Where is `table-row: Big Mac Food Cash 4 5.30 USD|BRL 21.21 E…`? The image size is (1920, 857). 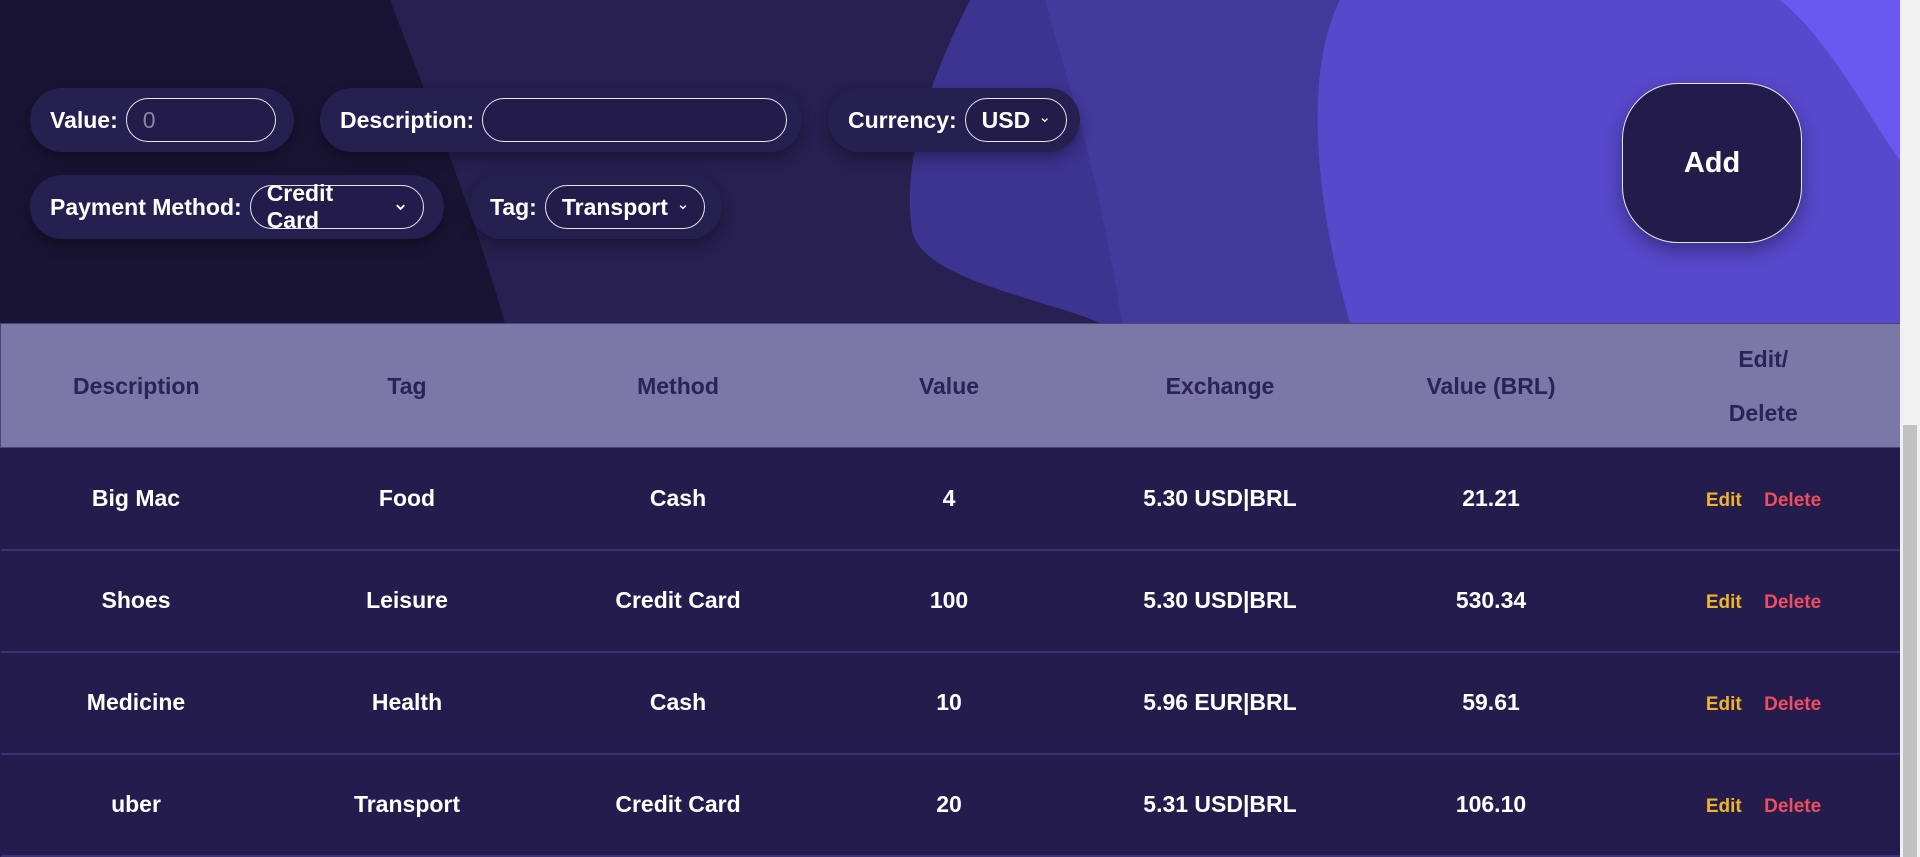
table-row: Big Mac Food Cash 4 5.30 USD|BRL 21.21 E… is located at coordinates (950, 498).